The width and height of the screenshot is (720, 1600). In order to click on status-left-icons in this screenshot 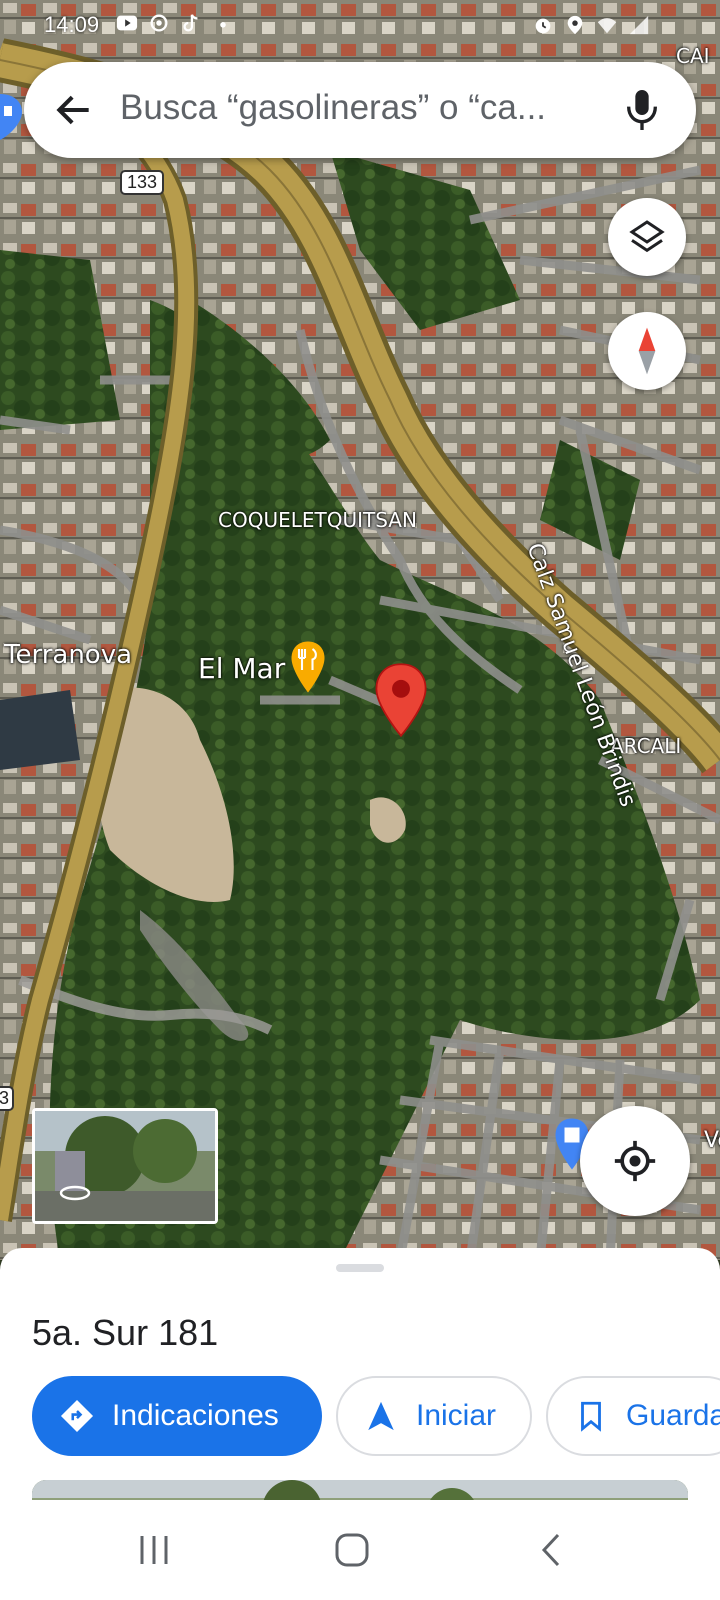, I will do `click(175, 23)`.